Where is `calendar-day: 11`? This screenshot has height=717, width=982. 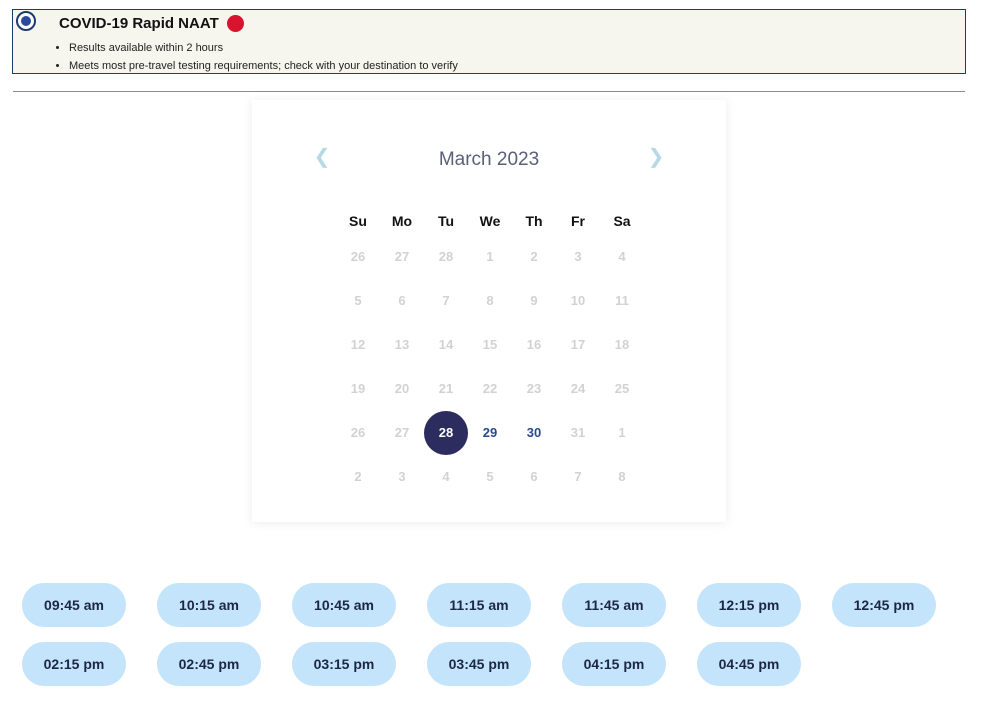 calendar-day: 11 is located at coordinates (622, 300).